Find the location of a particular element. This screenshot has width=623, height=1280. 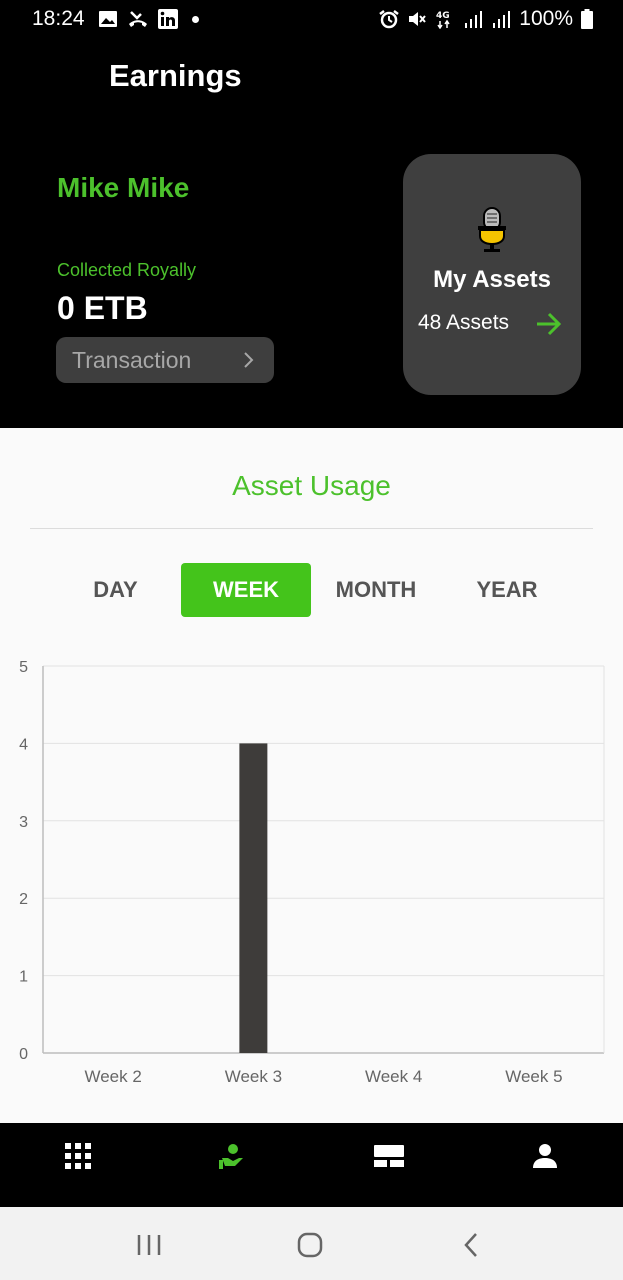

signal-2-icon is located at coordinates (502, 19).